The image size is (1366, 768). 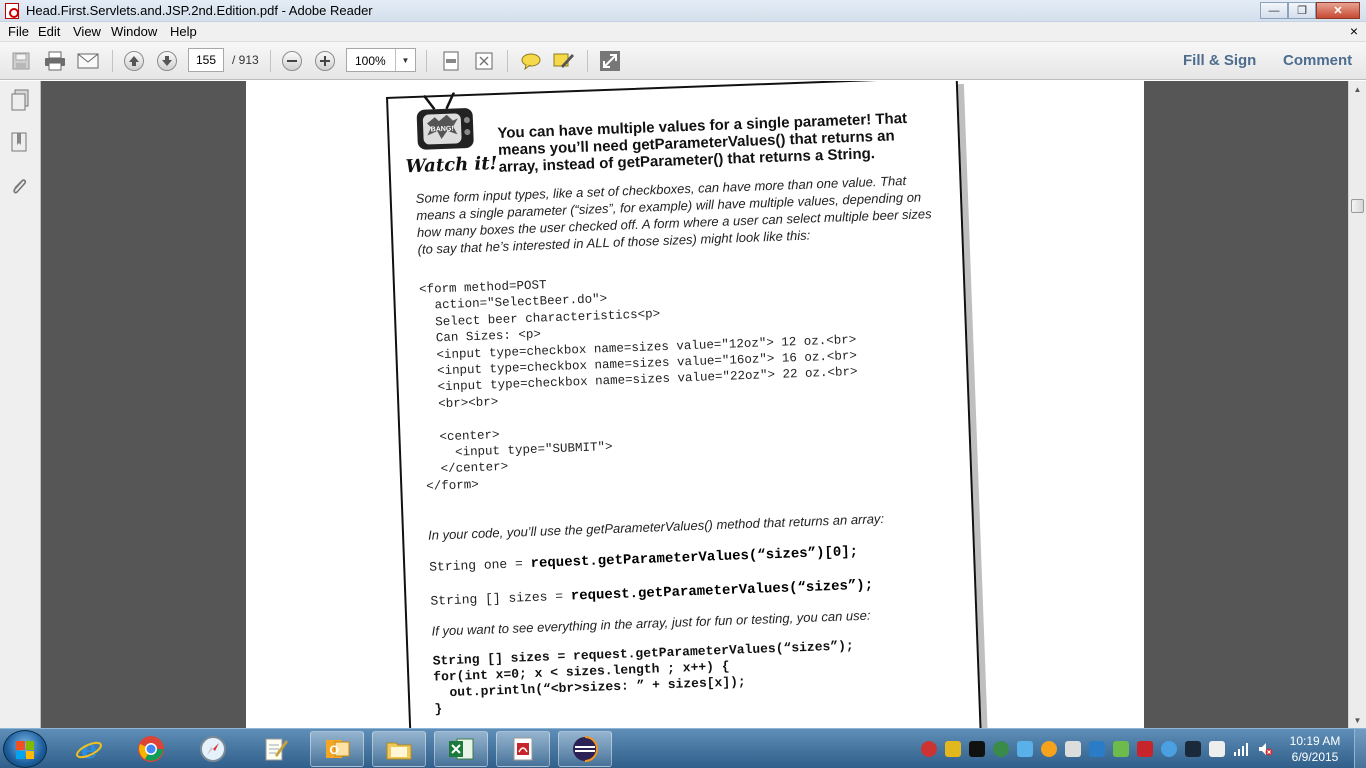 I want to click on adobe-reader-icon, so click(x=12, y=11).